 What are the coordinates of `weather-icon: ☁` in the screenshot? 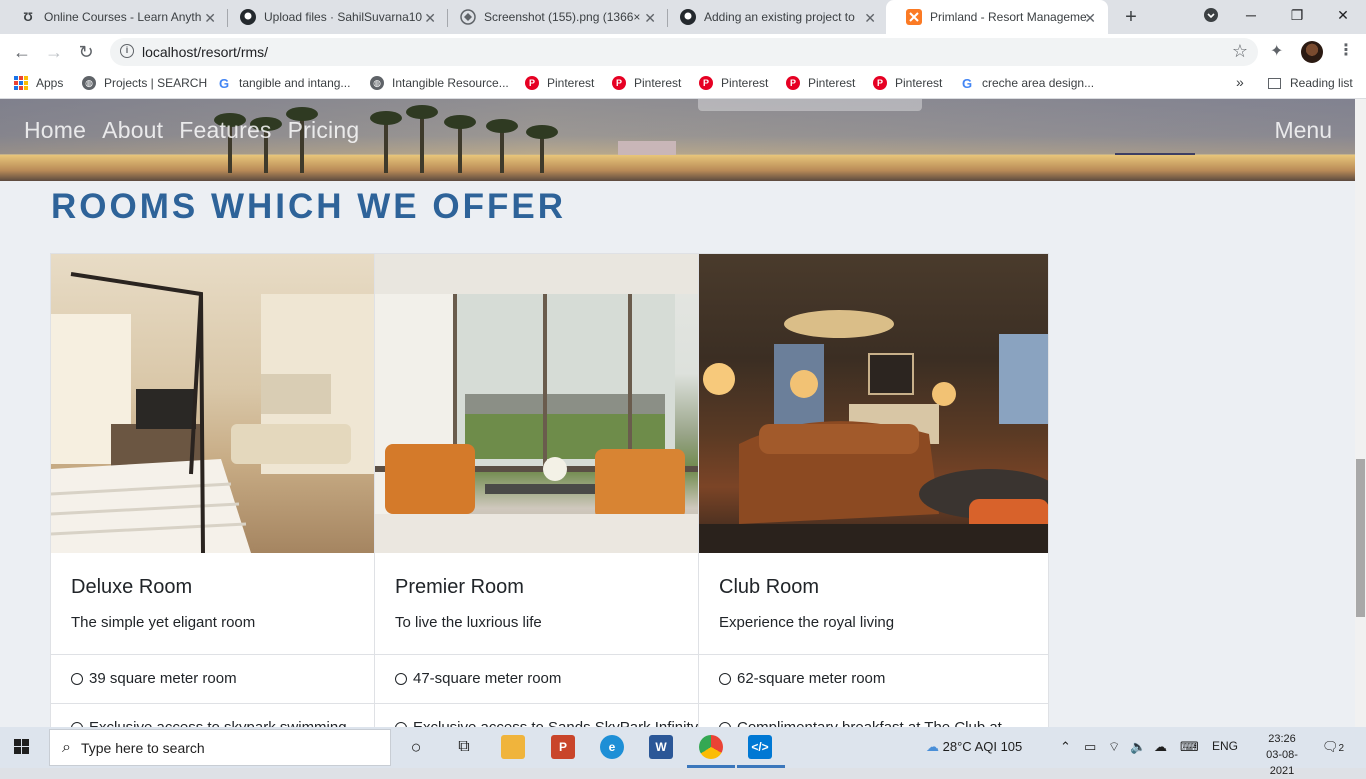 It's located at (932, 746).